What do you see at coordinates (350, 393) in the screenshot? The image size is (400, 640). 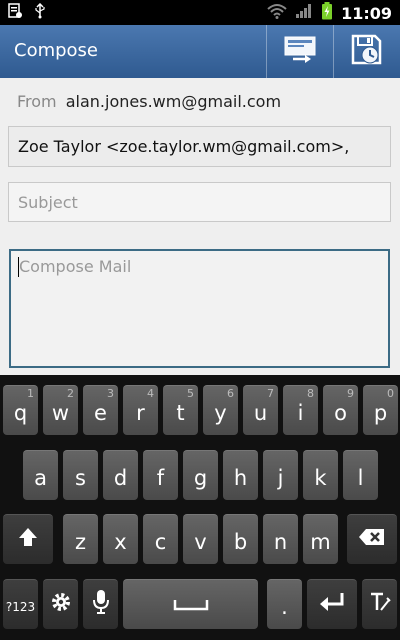 I see `key-hint: 9` at bounding box center [350, 393].